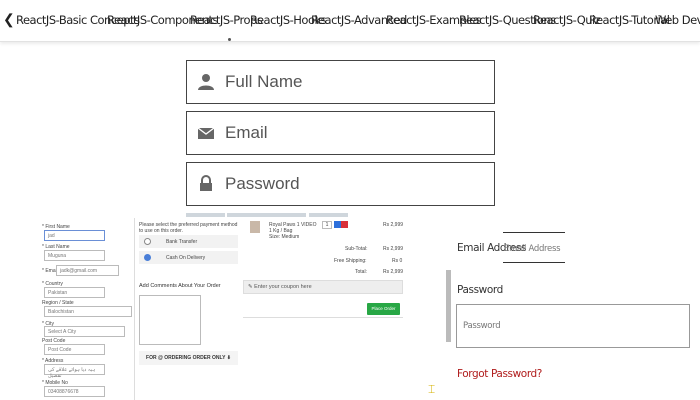 The image size is (700, 400). I want to click on country-input: Pakistan, so click(74, 292).